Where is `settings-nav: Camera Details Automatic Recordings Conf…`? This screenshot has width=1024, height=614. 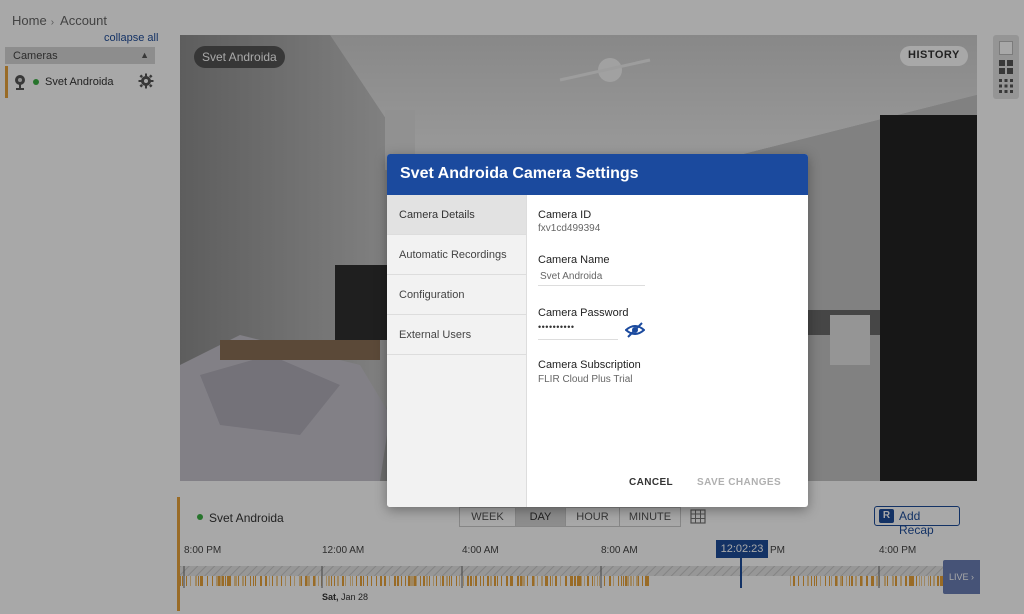
settings-nav: Camera Details Automatic Recordings Conf… is located at coordinates (457, 351).